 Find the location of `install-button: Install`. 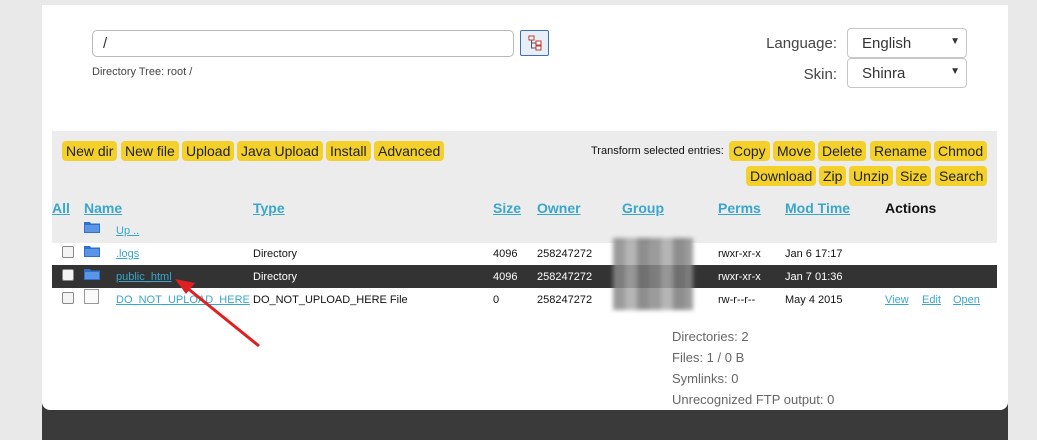

install-button: Install is located at coordinates (348, 151).